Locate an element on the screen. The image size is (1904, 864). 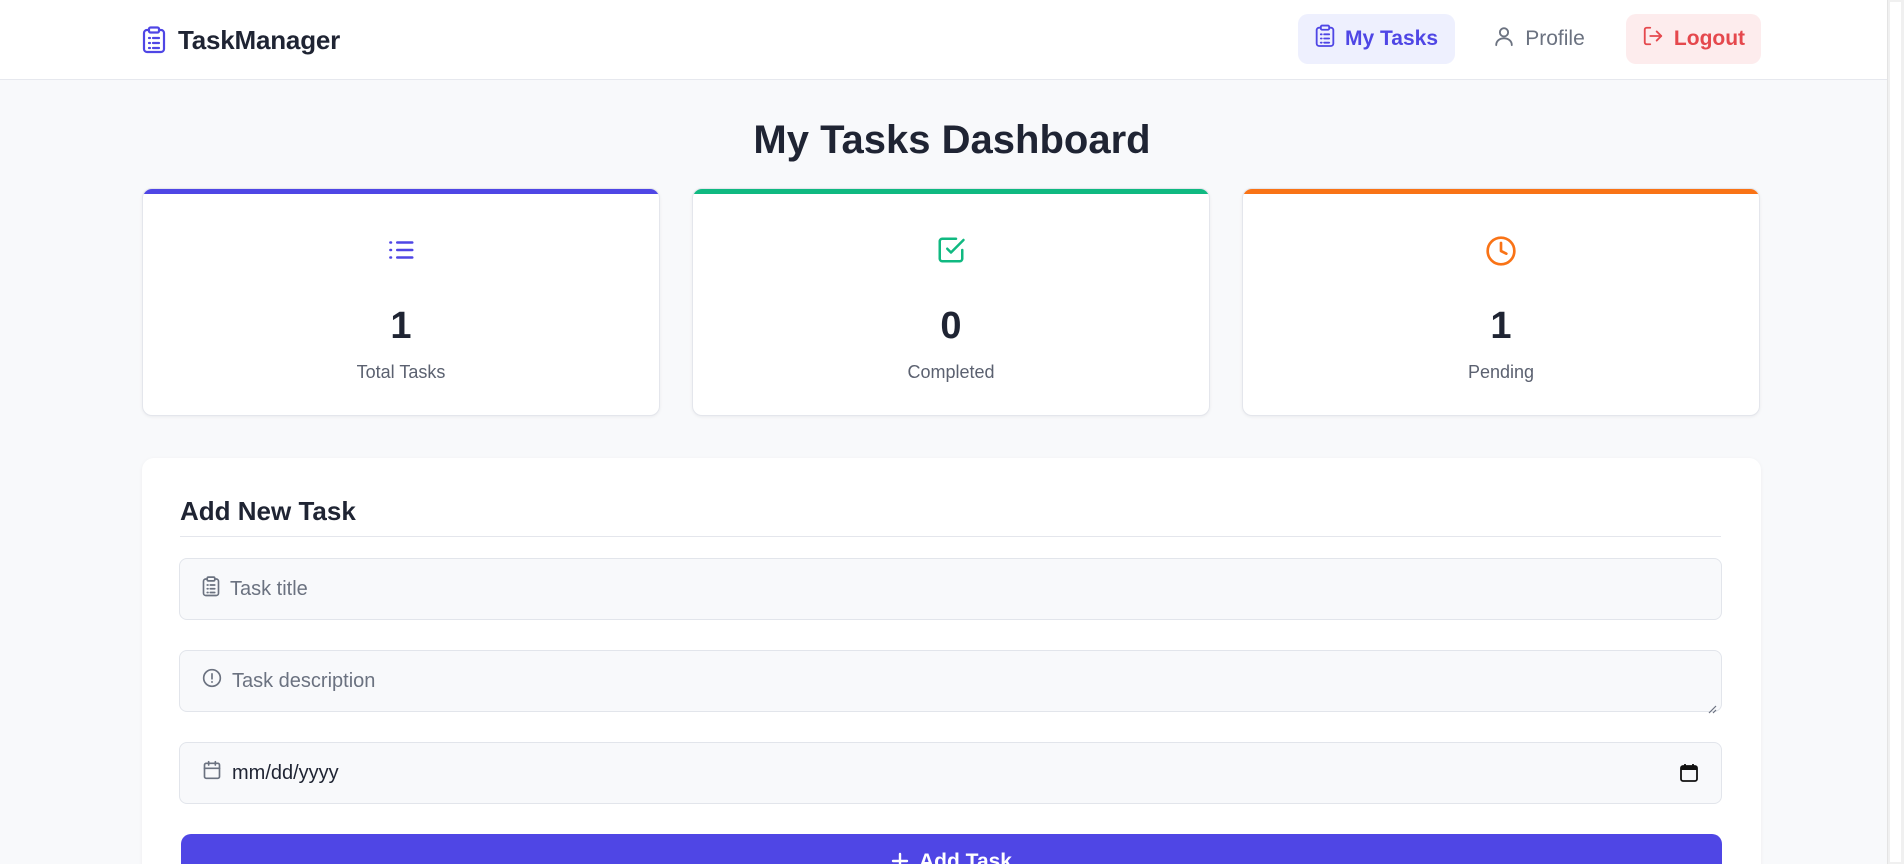
page-scrollbar is located at coordinates (1895, 432).